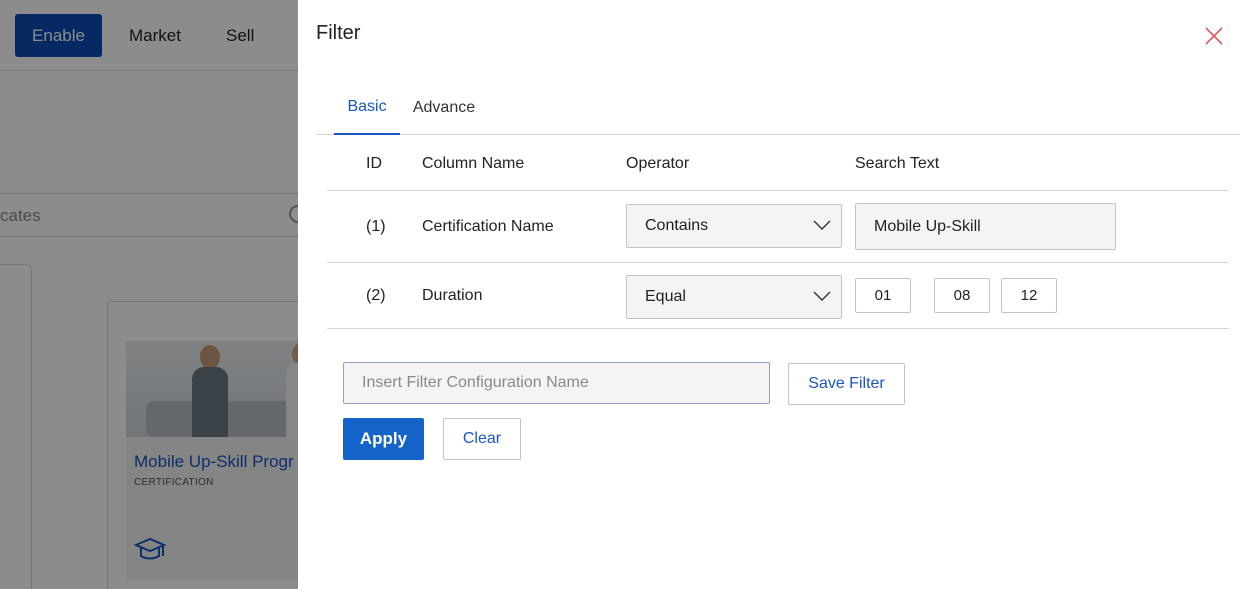 Image resolution: width=1258 pixels, height=589 pixels. What do you see at coordinates (383, 439) in the screenshot?
I see `apply-button: Apply` at bounding box center [383, 439].